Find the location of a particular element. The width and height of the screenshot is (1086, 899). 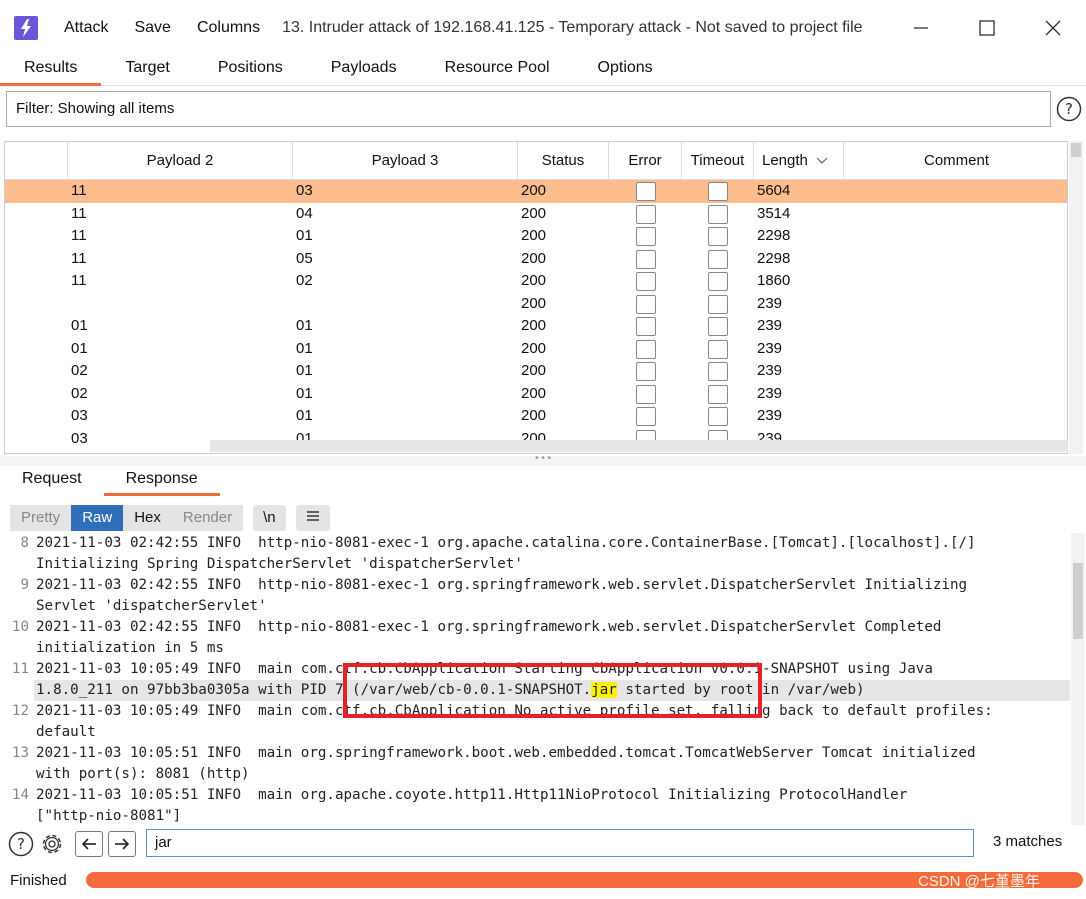

maximize-icon is located at coordinates (987, 28).